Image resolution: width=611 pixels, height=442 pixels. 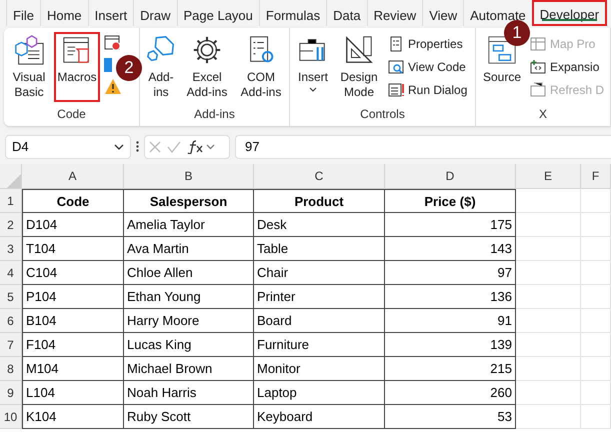 What do you see at coordinates (77, 67) in the screenshot?
I see `ribbon-button: Macros` at bounding box center [77, 67].